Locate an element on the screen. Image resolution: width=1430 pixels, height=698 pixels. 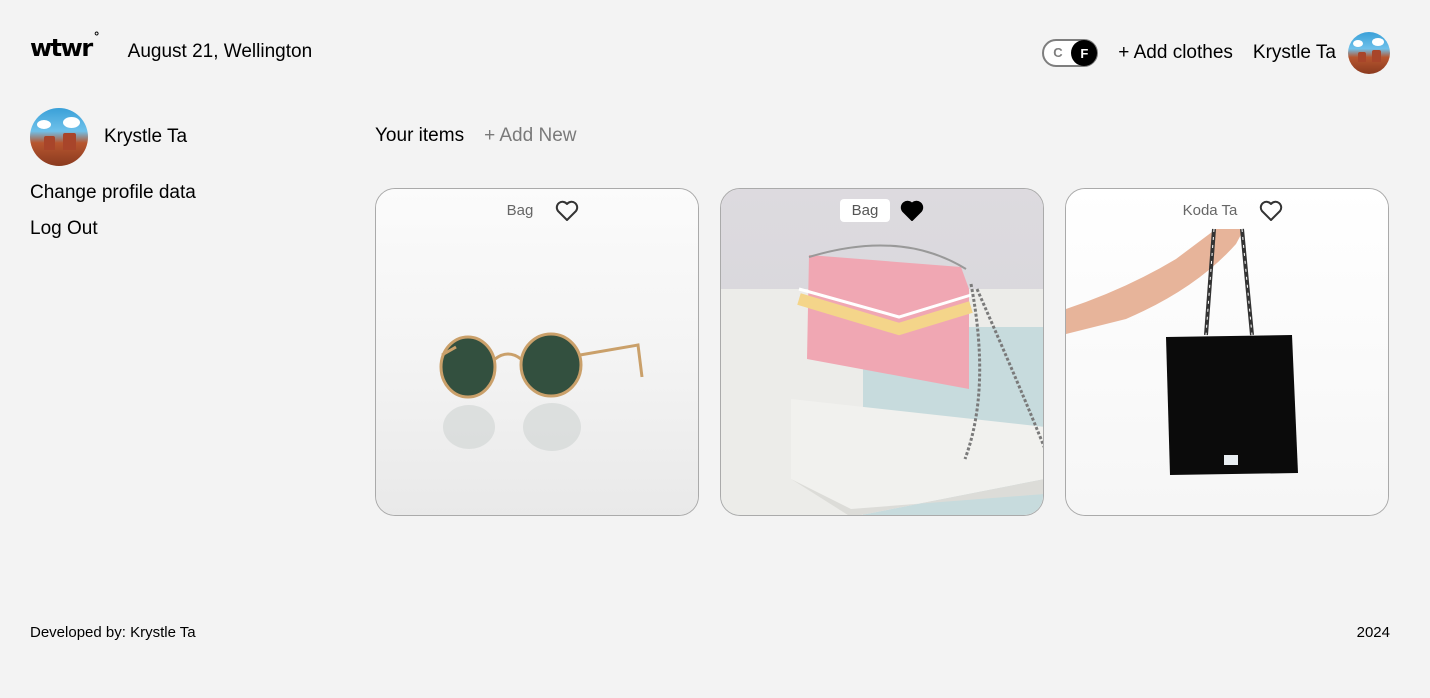
footer-developer: Developed by: Krystle Ta is located at coordinates (113, 632).